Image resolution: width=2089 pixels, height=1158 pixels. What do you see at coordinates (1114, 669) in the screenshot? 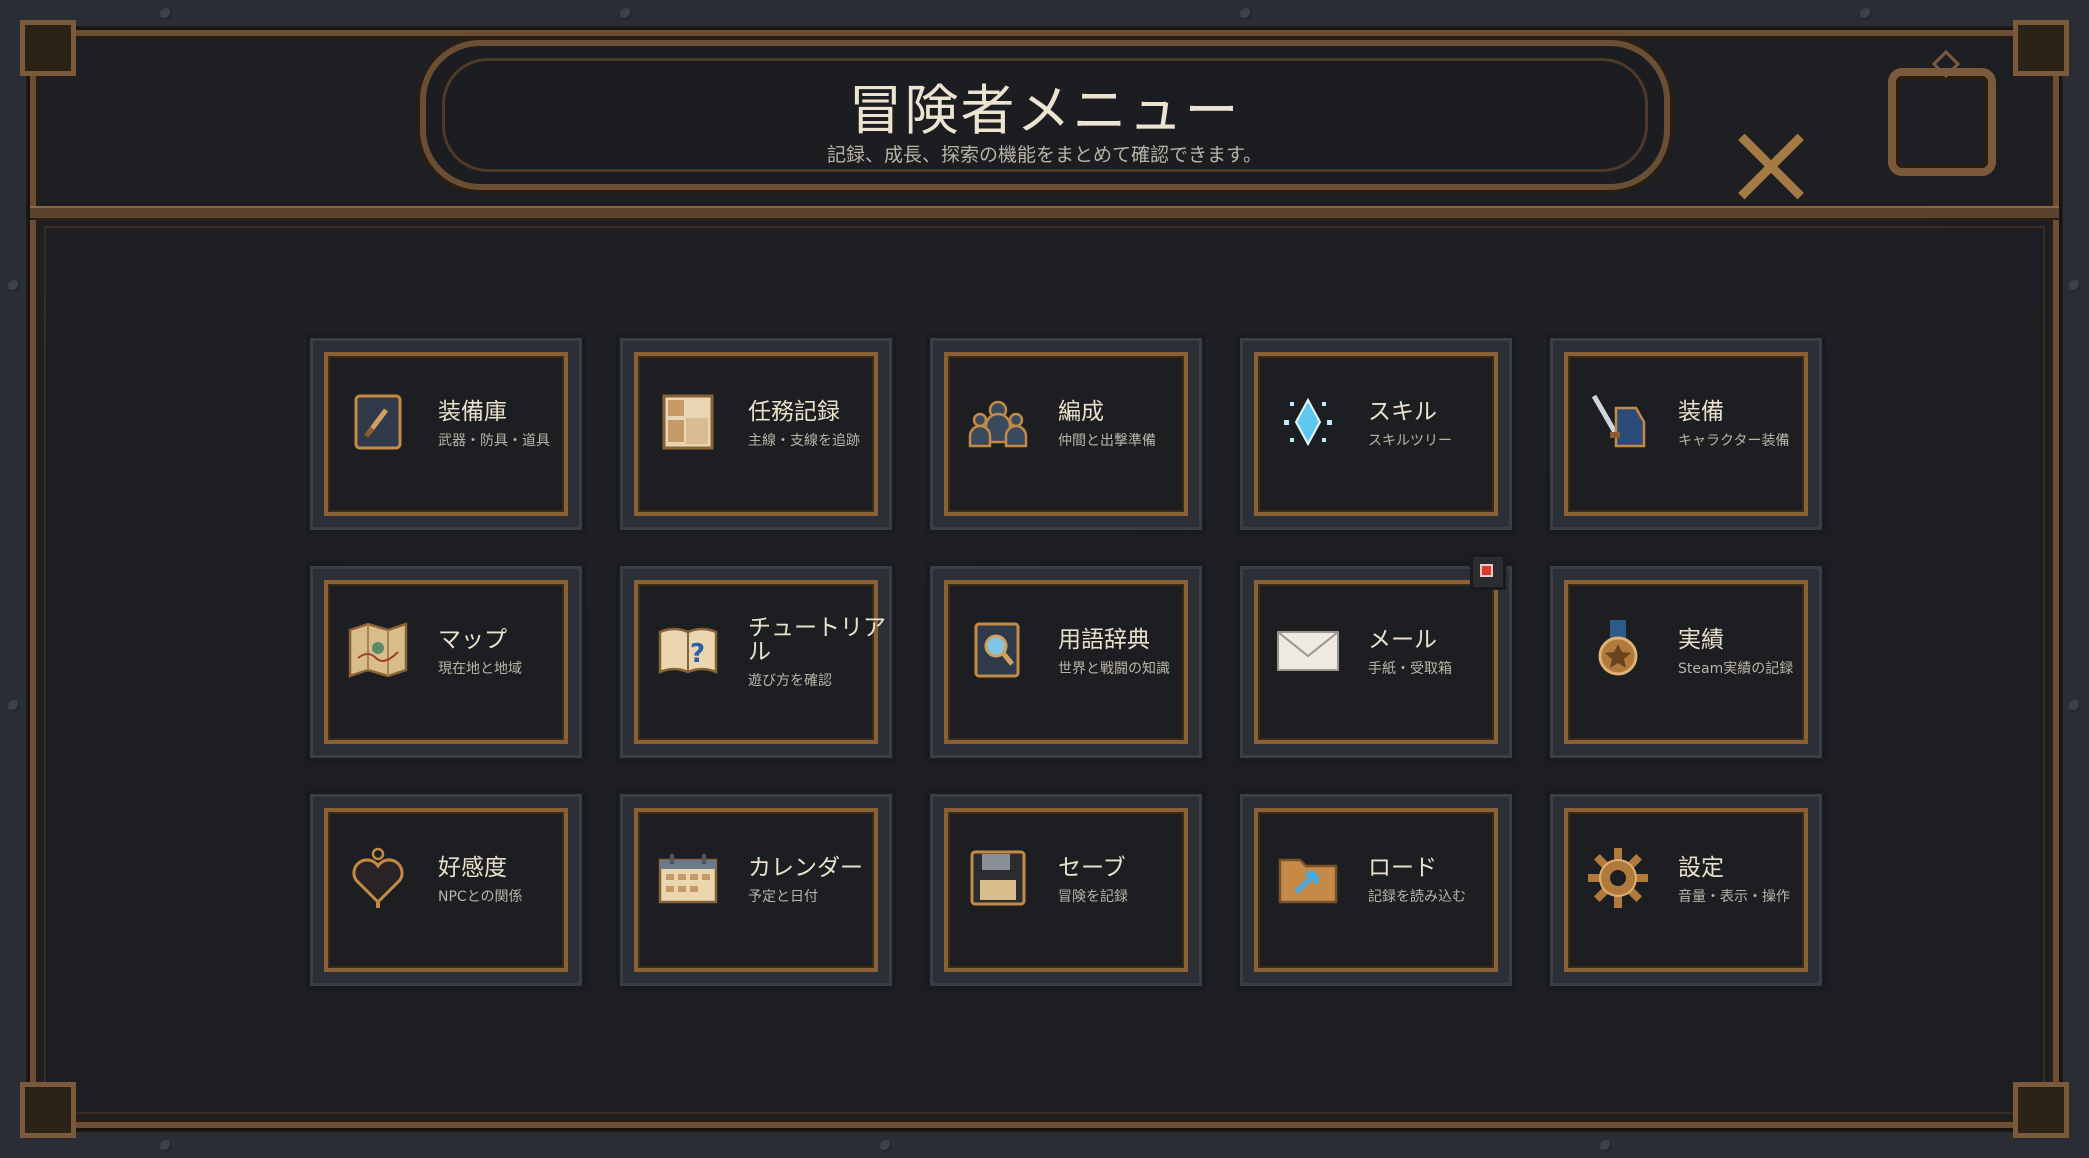
I see `menu-sublabel: 世界と戦闘の知識` at bounding box center [1114, 669].